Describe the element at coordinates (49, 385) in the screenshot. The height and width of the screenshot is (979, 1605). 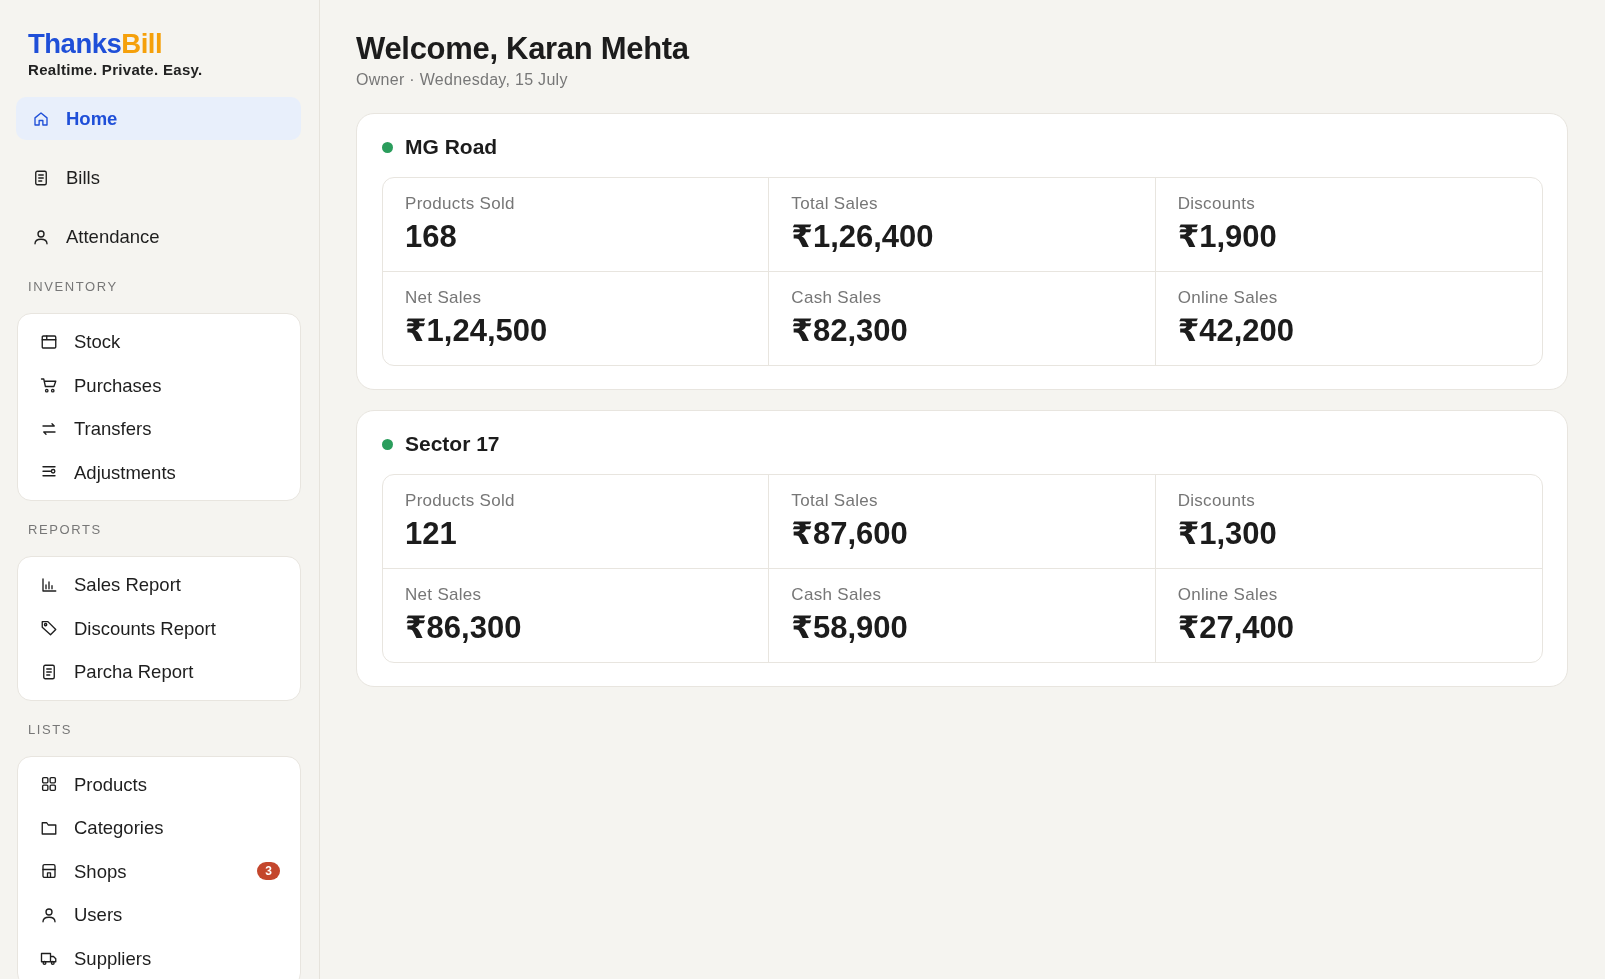
I see `cart-icon` at that location.